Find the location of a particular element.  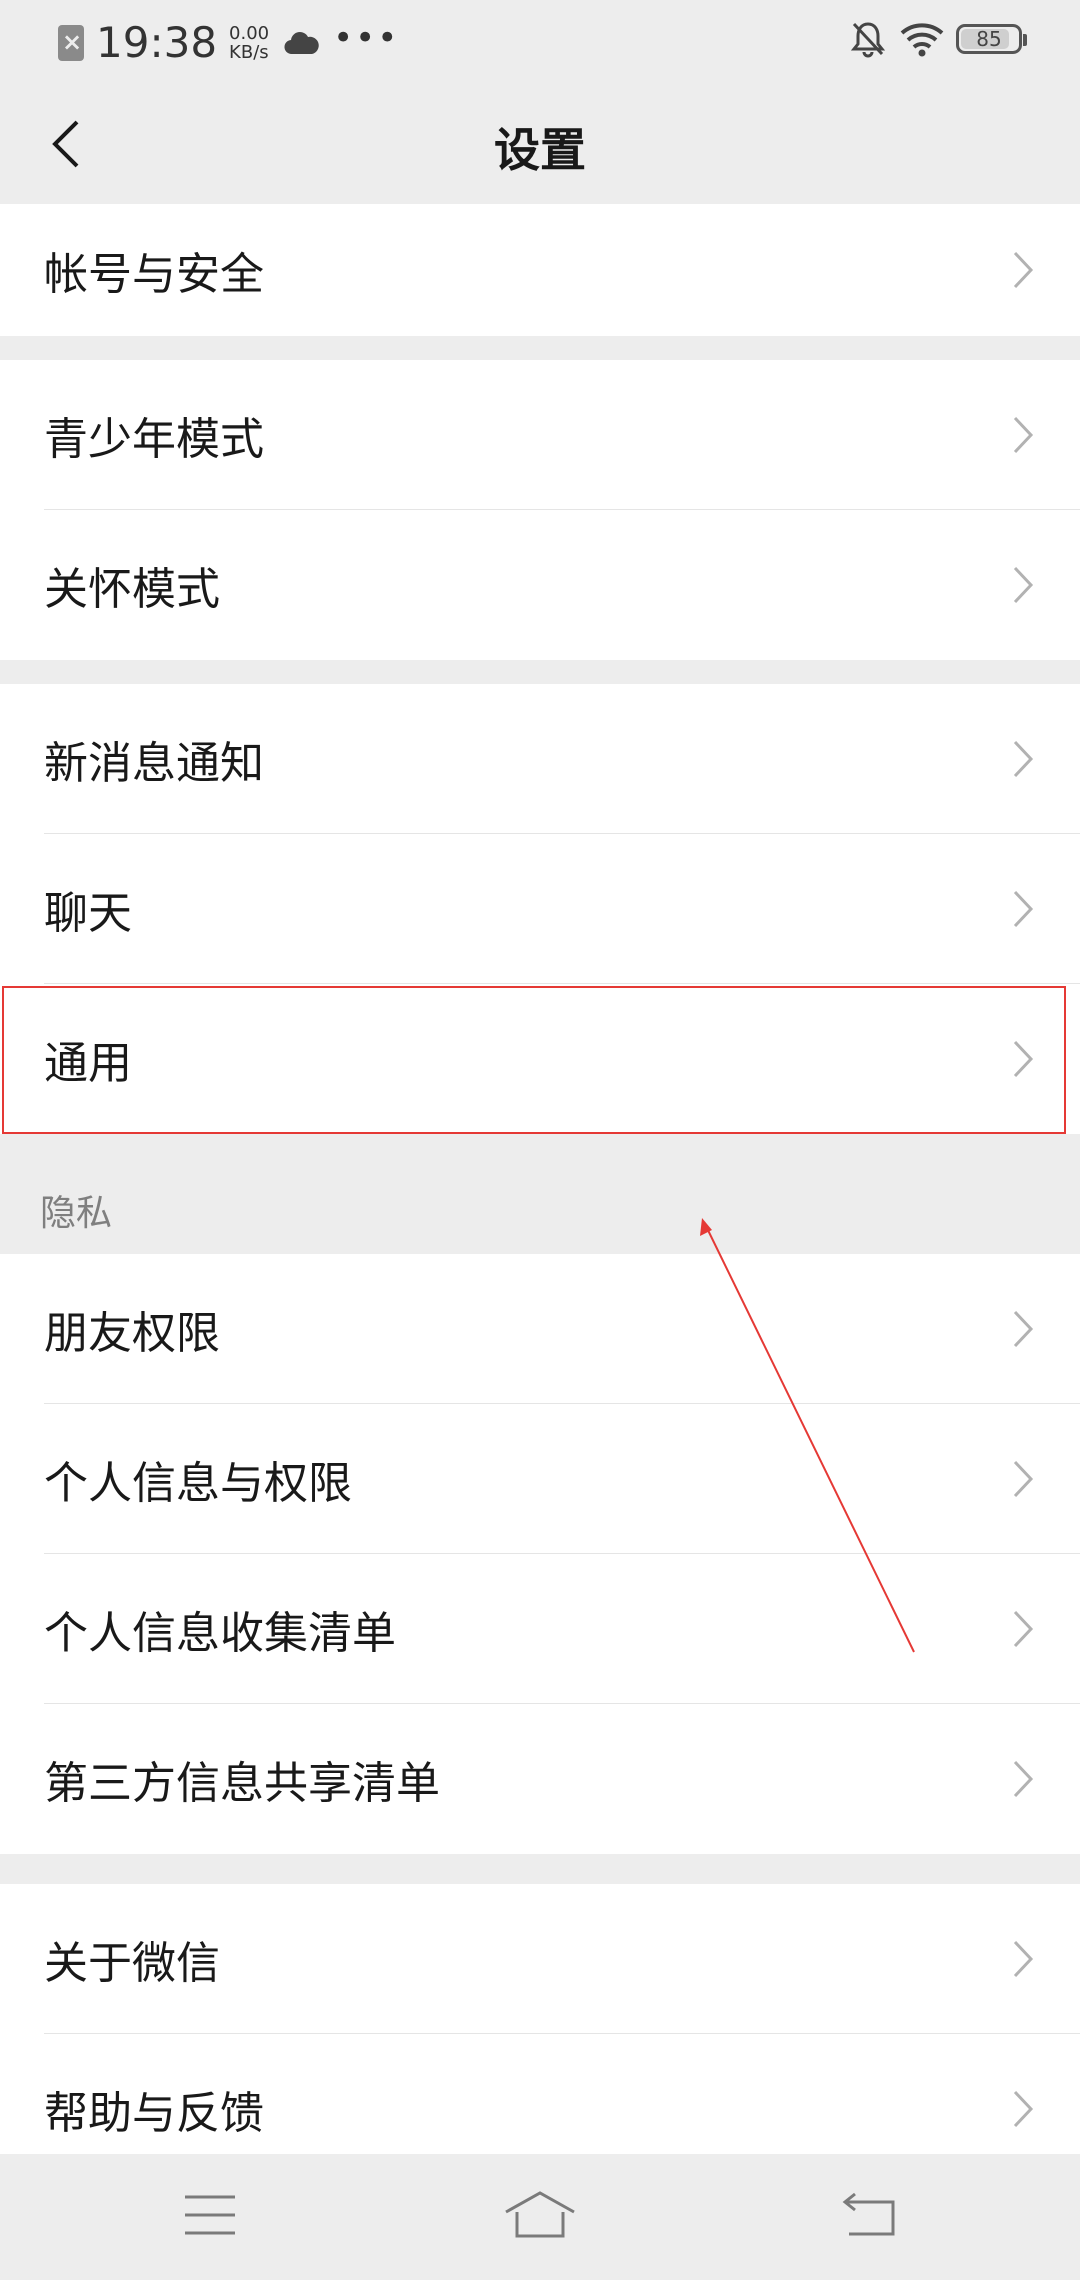

back-icon is located at coordinates (868, 2214).